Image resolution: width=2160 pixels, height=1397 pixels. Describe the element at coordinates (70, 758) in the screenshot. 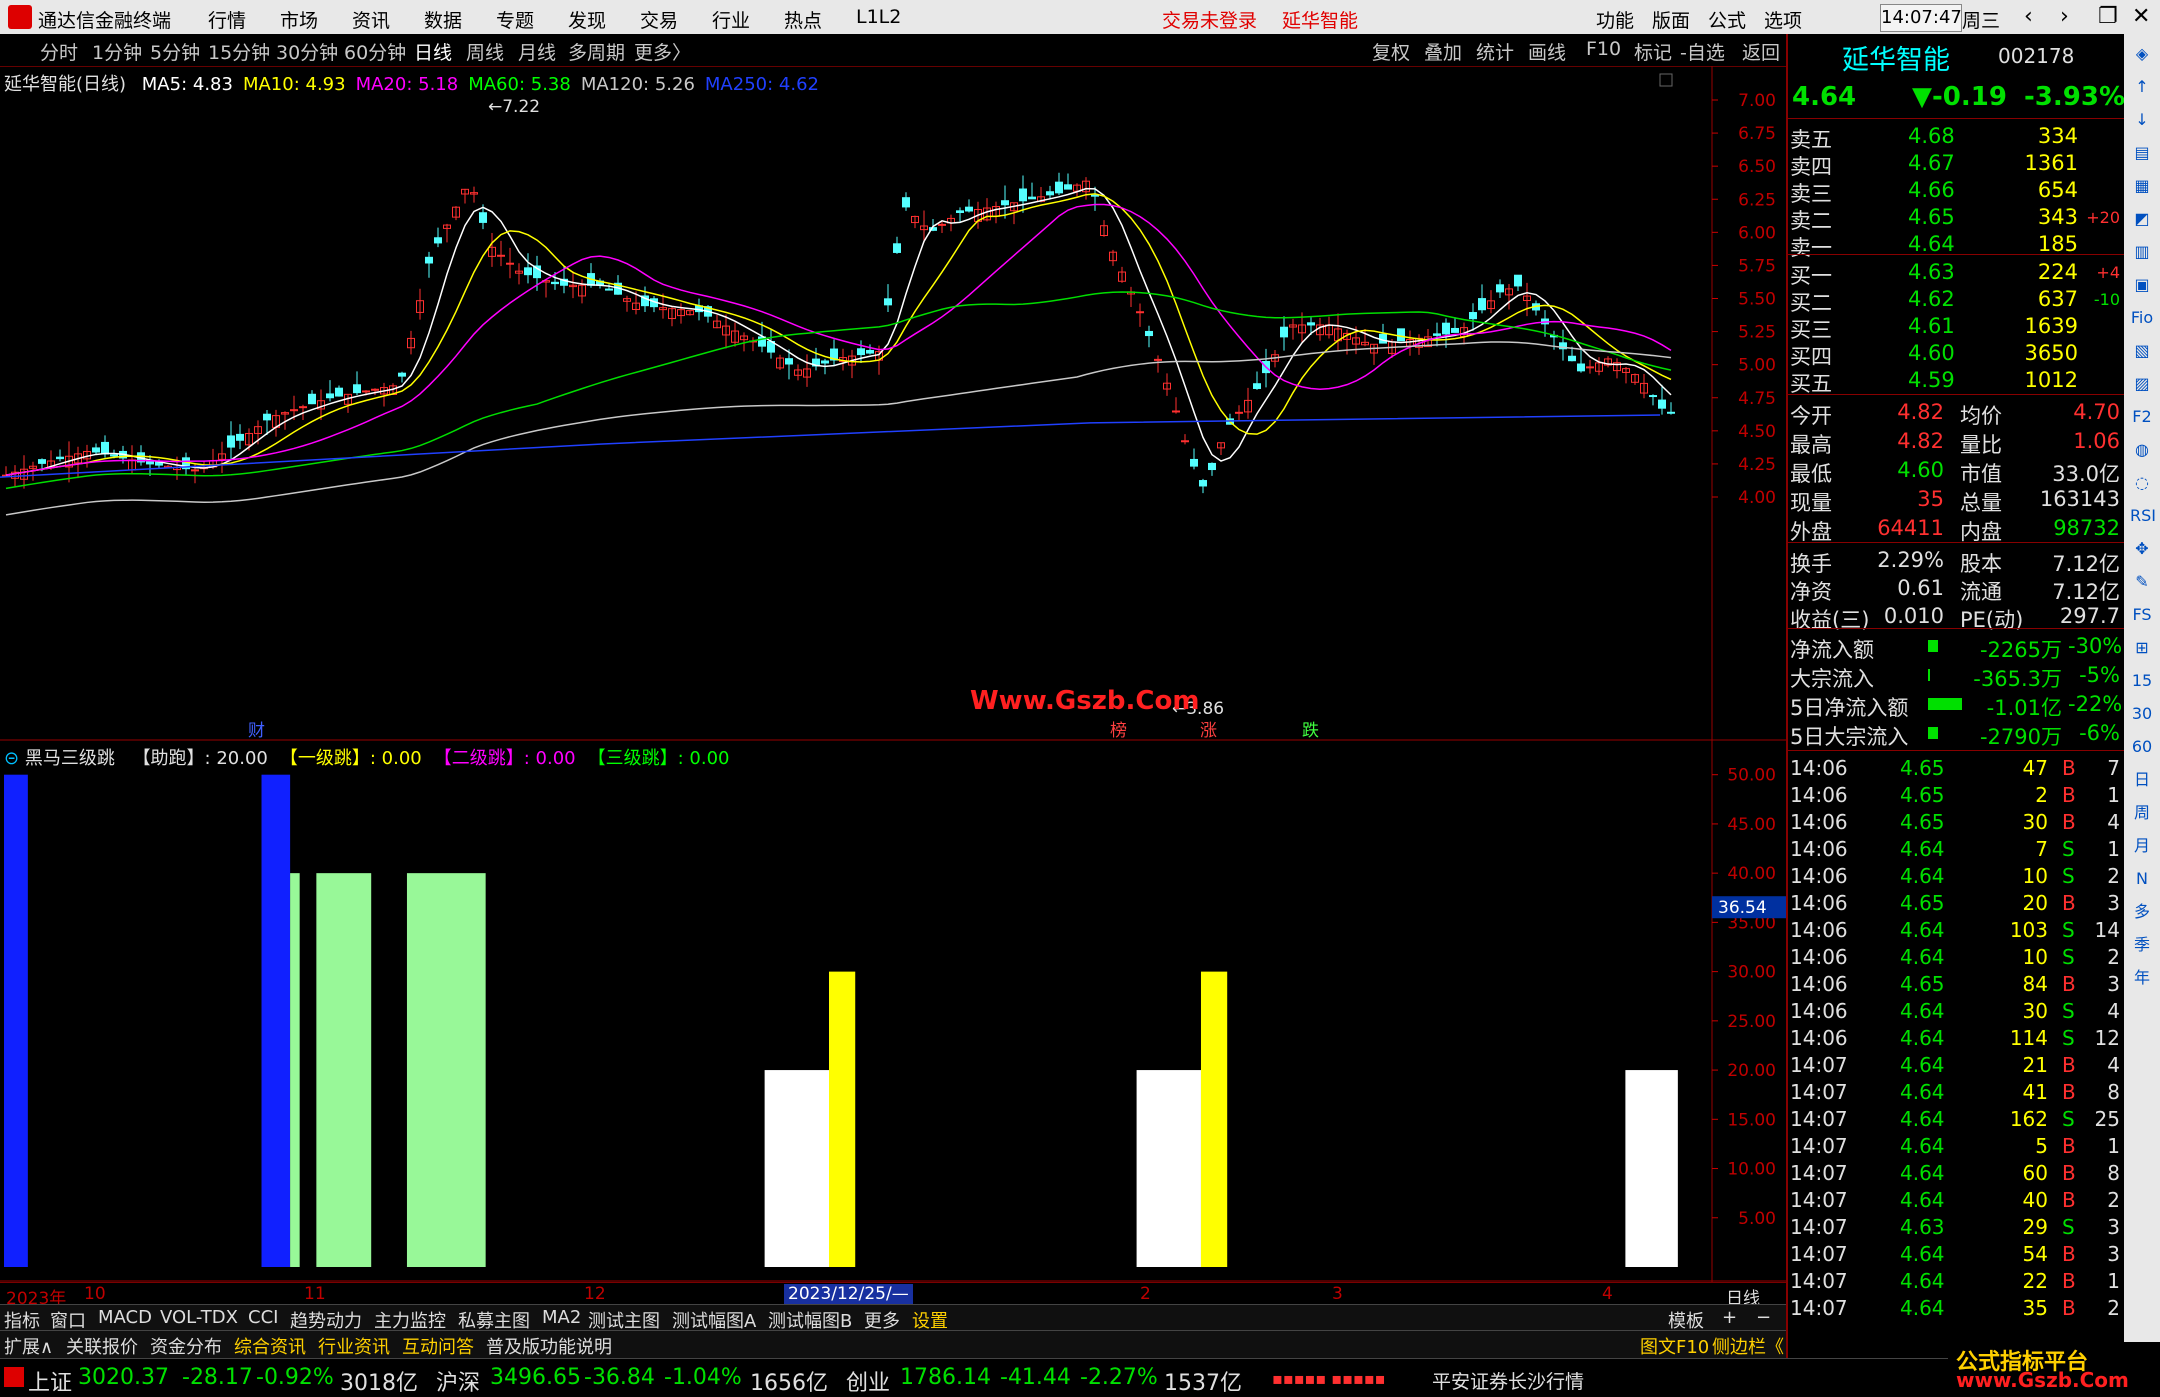

I see `indicator-name: 黑马三级跳` at that location.